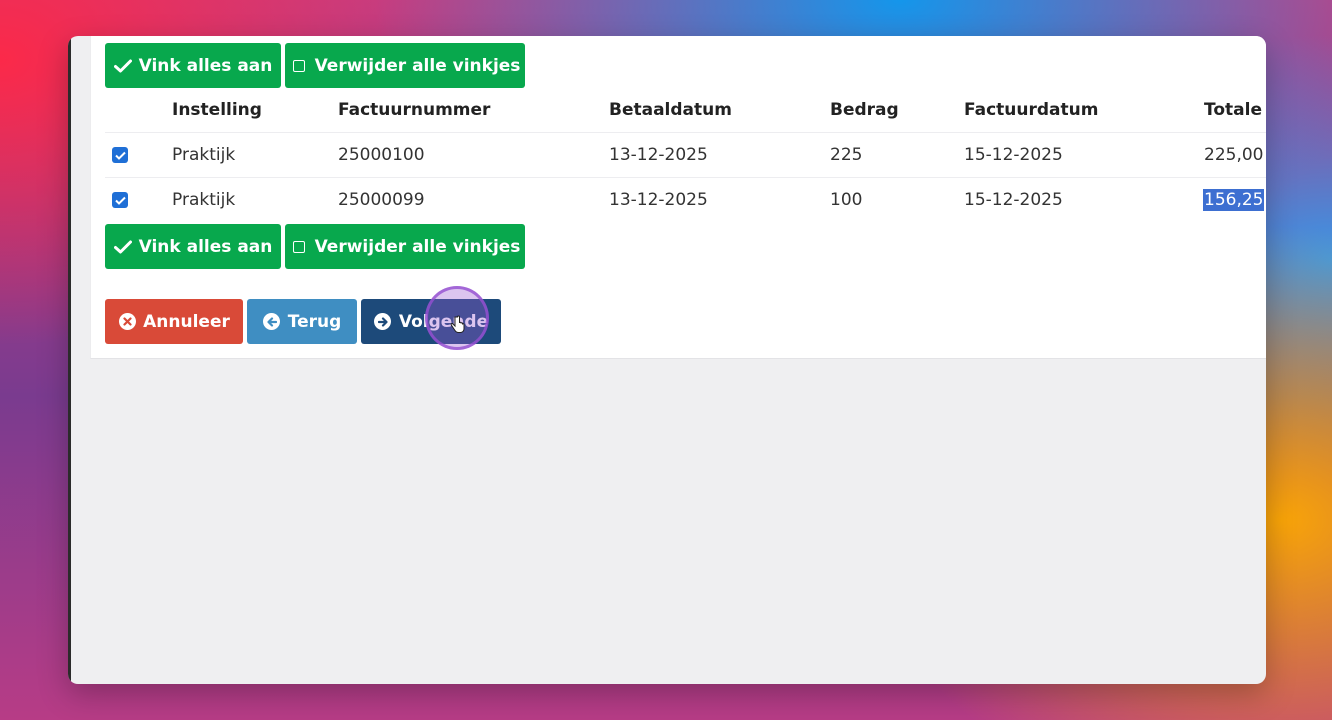  What do you see at coordinates (1031, 110) in the screenshot?
I see `header-factuurdatum: Factuurdatum` at bounding box center [1031, 110].